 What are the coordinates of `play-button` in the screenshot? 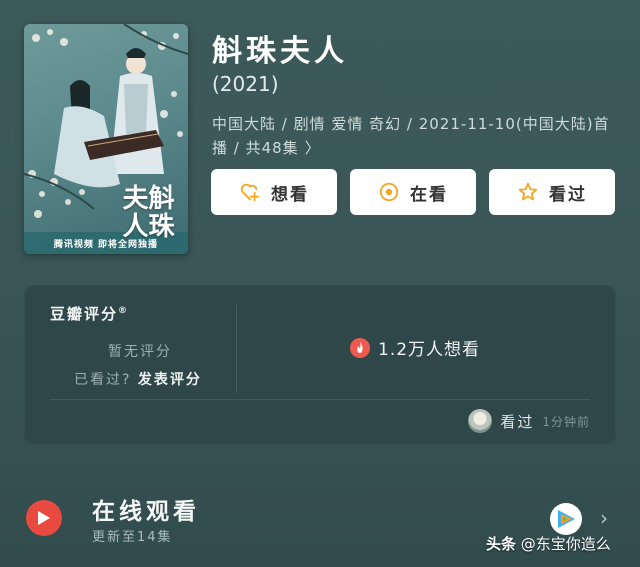 It's located at (44, 518).